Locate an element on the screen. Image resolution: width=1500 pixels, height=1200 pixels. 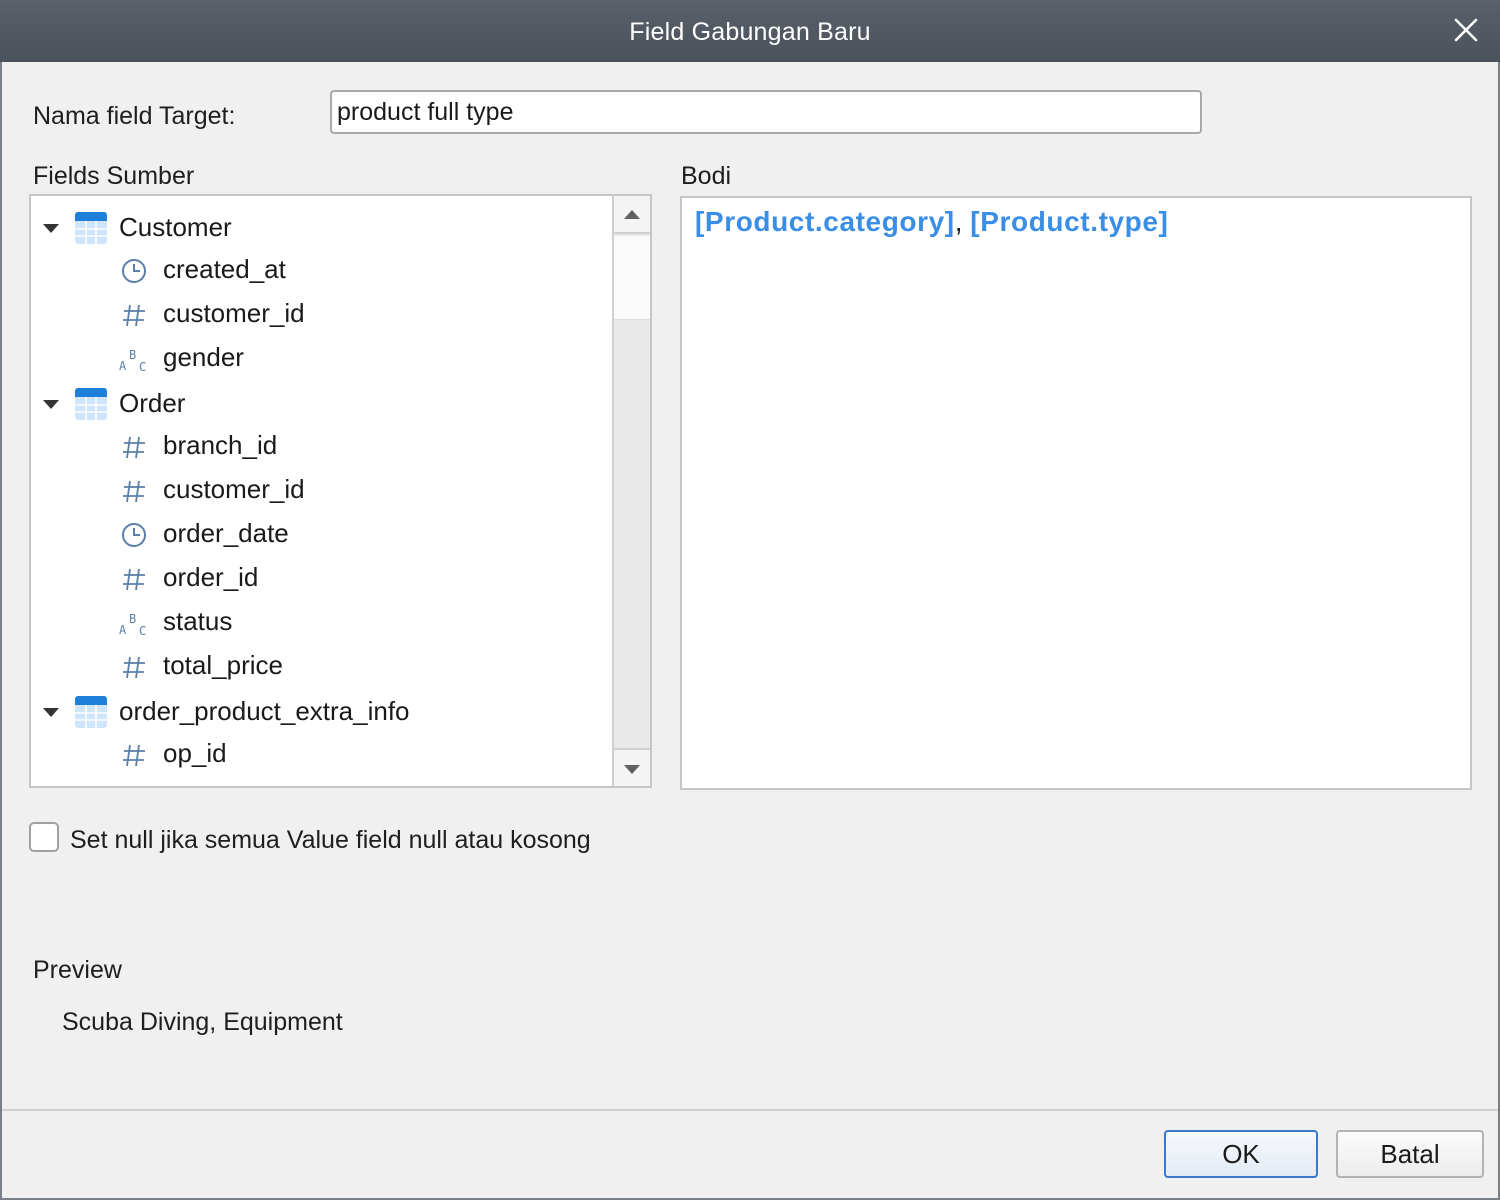
tree-field-label: order_id is located at coordinates (211, 577).